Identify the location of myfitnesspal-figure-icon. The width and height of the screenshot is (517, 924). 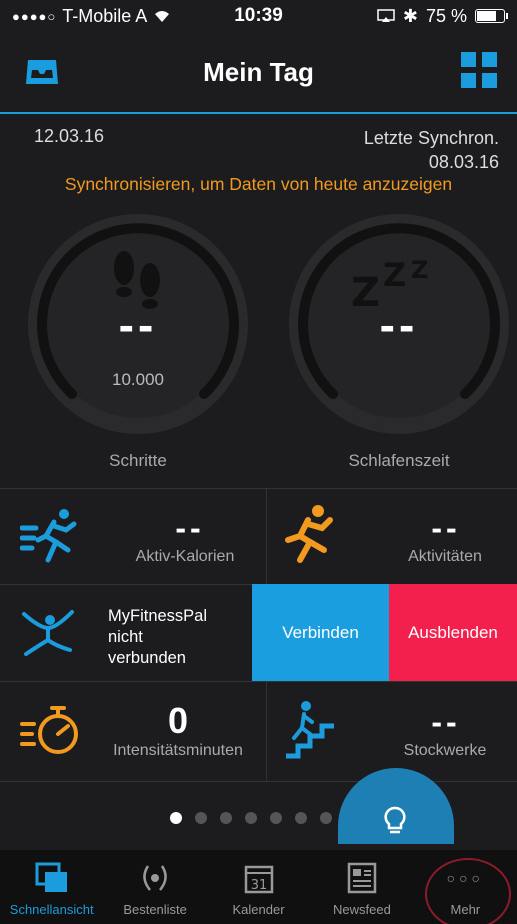
(48, 633).